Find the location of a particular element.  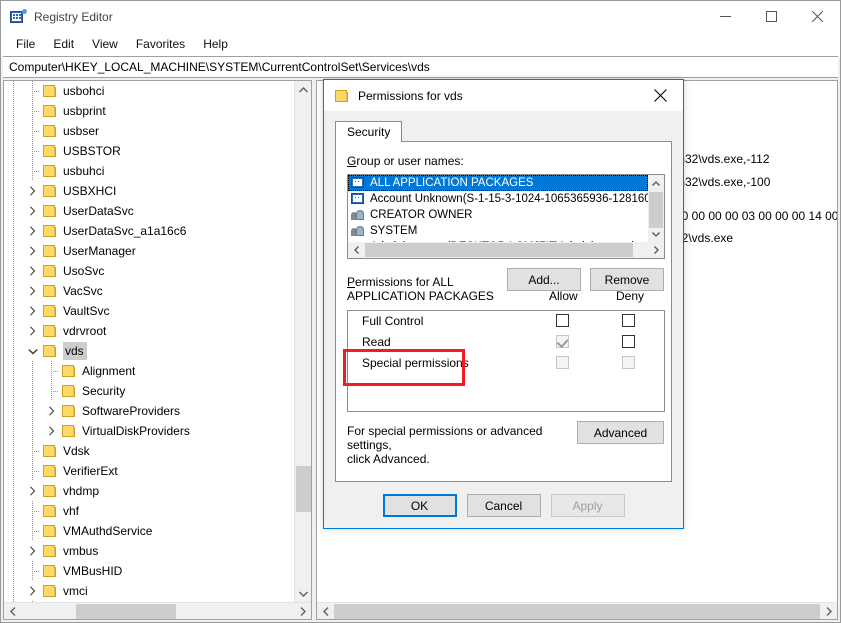

userlist-scroll-thumb is located at coordinates (656, 210).